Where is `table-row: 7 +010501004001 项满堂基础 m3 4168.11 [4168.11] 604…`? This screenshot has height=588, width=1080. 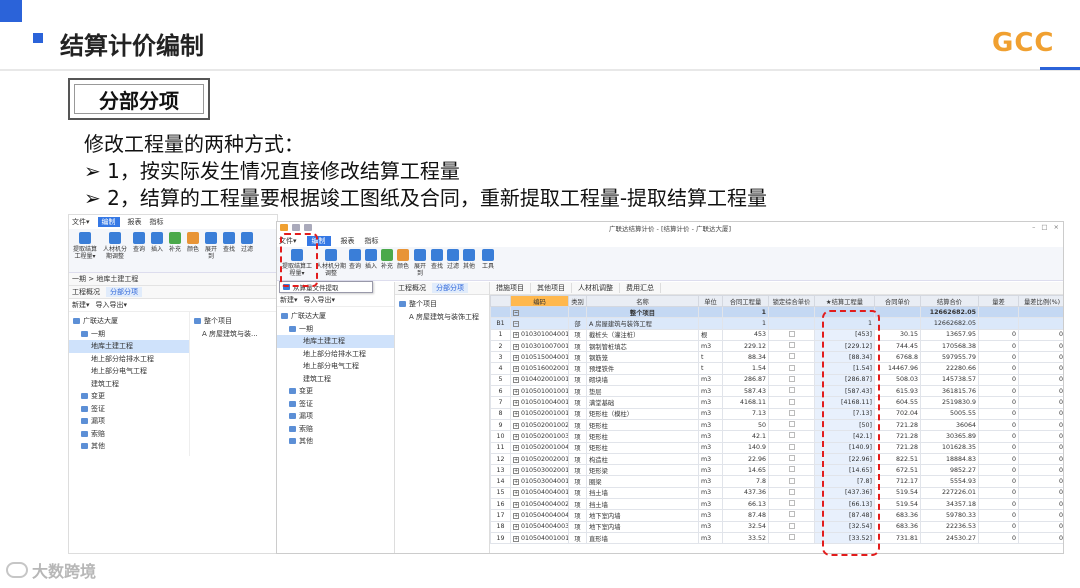
table-row: 7 +010501004001 项满堂基础 m3 4168.11 [4168.11] 604… is located at coordinates (776, 402).